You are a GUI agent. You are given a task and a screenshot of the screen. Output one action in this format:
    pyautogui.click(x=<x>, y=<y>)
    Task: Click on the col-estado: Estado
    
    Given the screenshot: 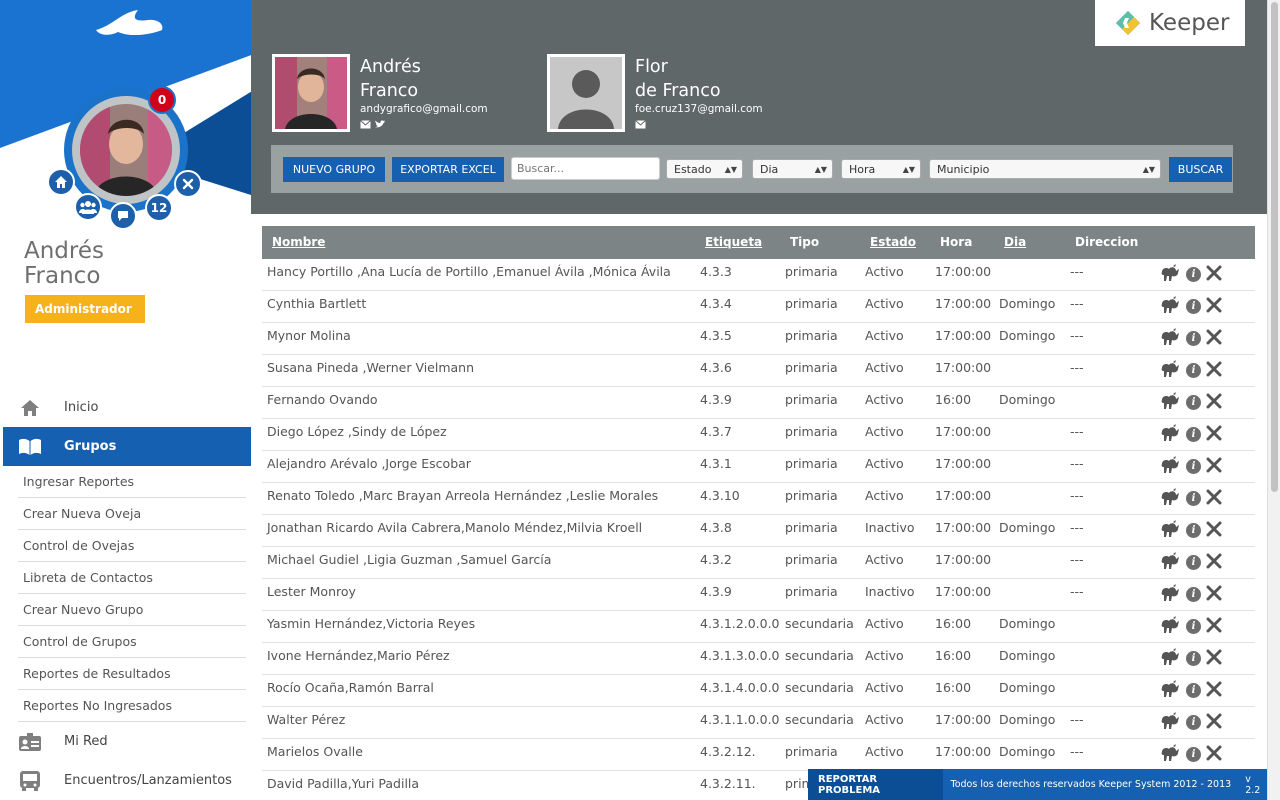 What is the action you would take?
    pyautogui.click(x=893, y=242)
    